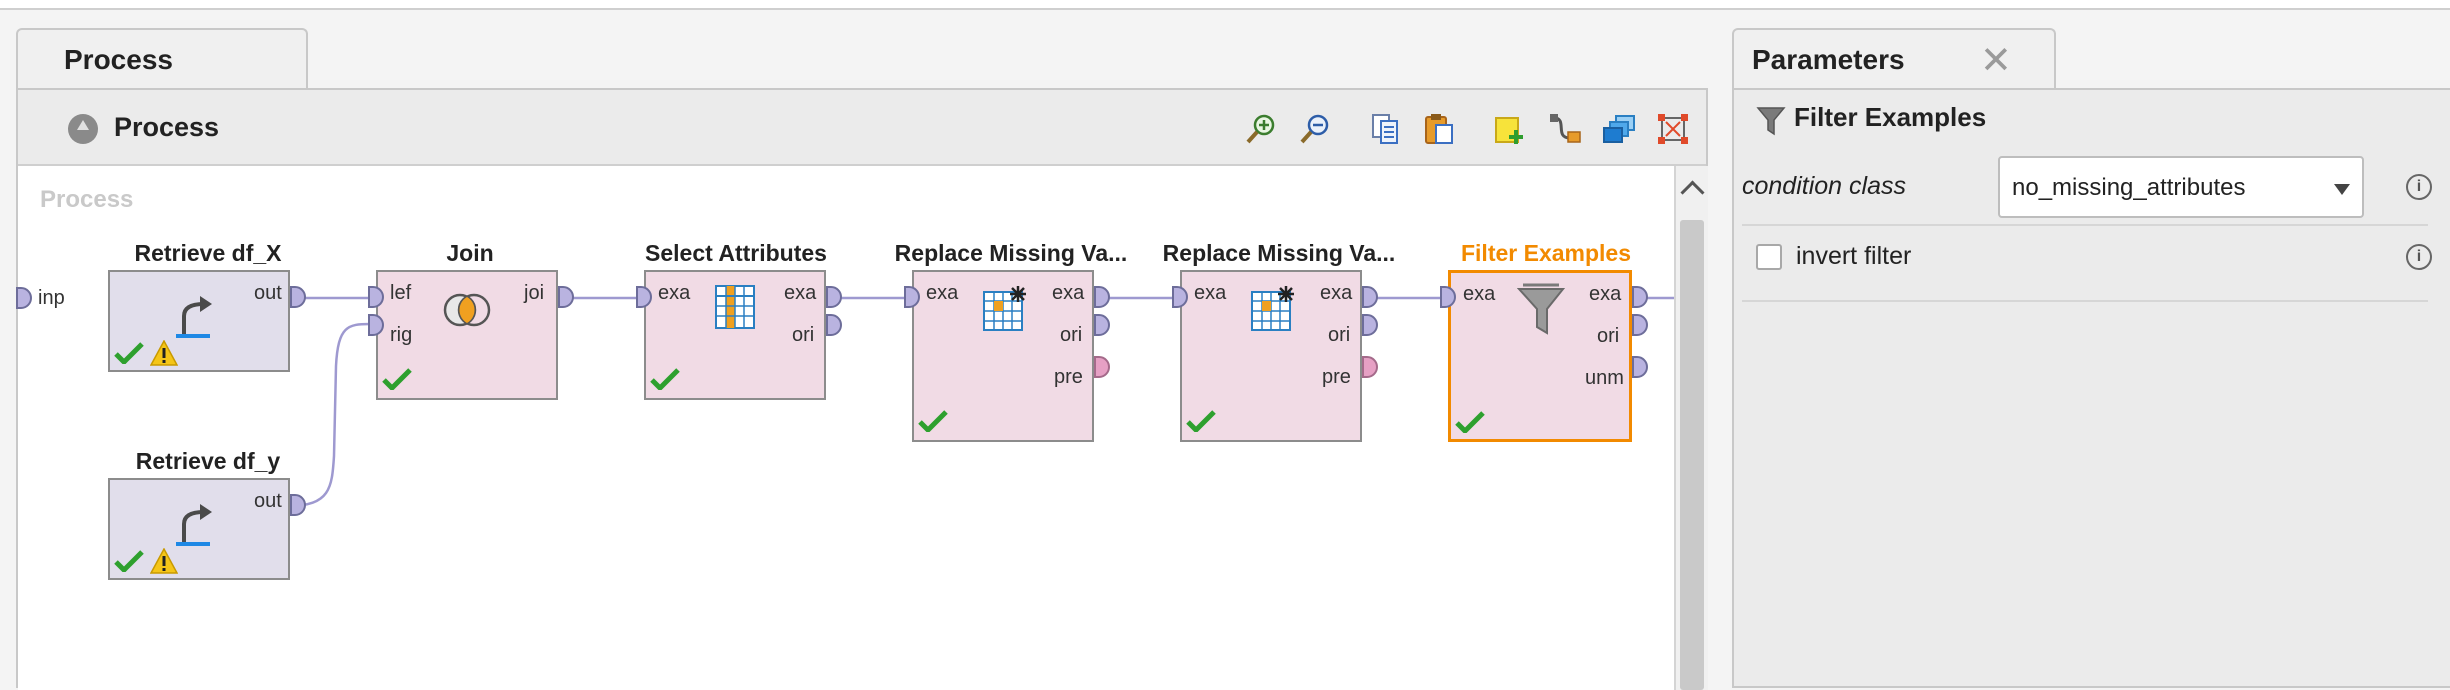 The image size is (2450, 690). I want to click on window-top-bar, so click(1225, 5).